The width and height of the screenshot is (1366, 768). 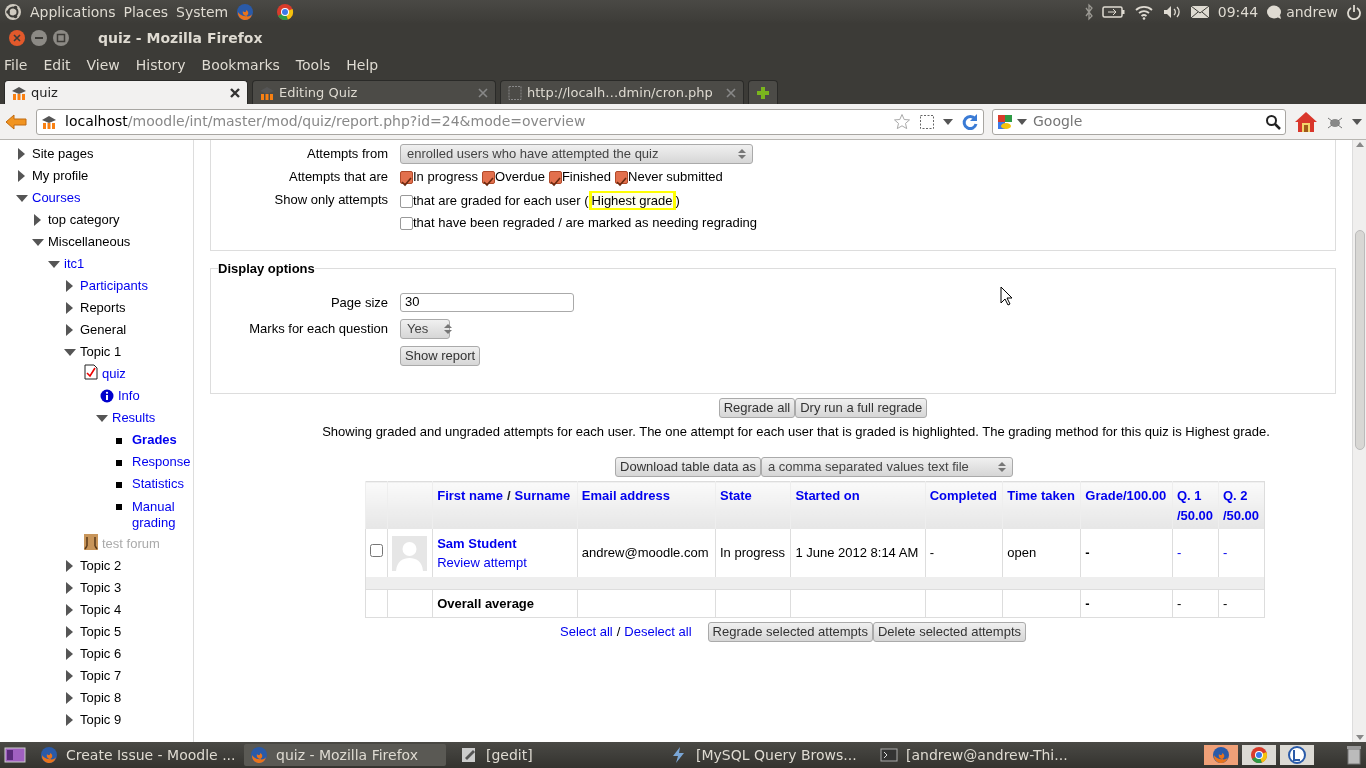 I want to click on tree-item: Manual grading, so click(x=158, y=515).